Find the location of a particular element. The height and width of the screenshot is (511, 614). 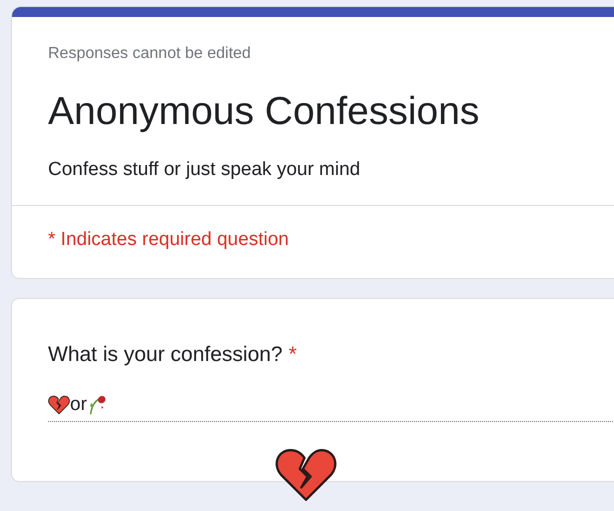

answer-text: or is located at coordinates (78, 404).